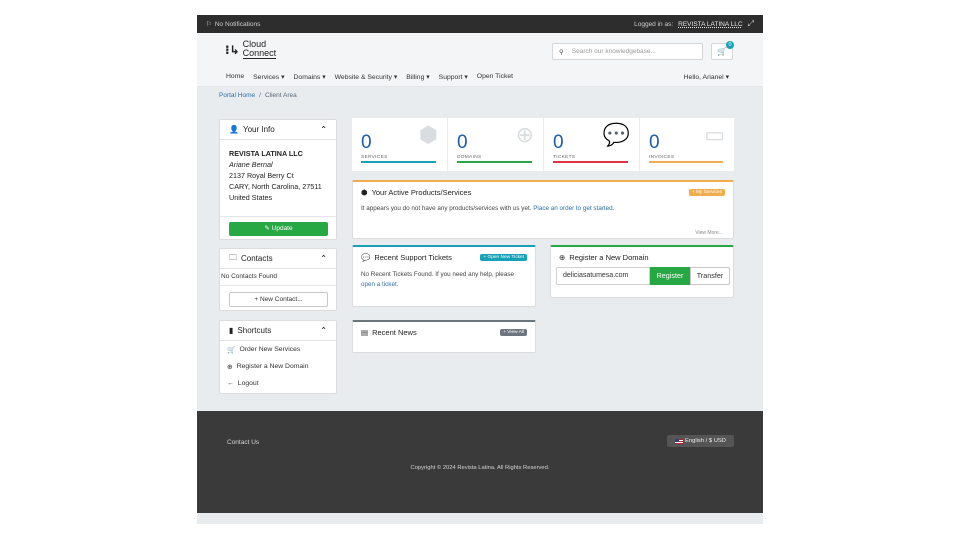  What do you see at coordinates (687, 144) in the screenshot?
I see `invoices-stat-tile: 0 INVOICES ▭` at bounding box center [687, 144].